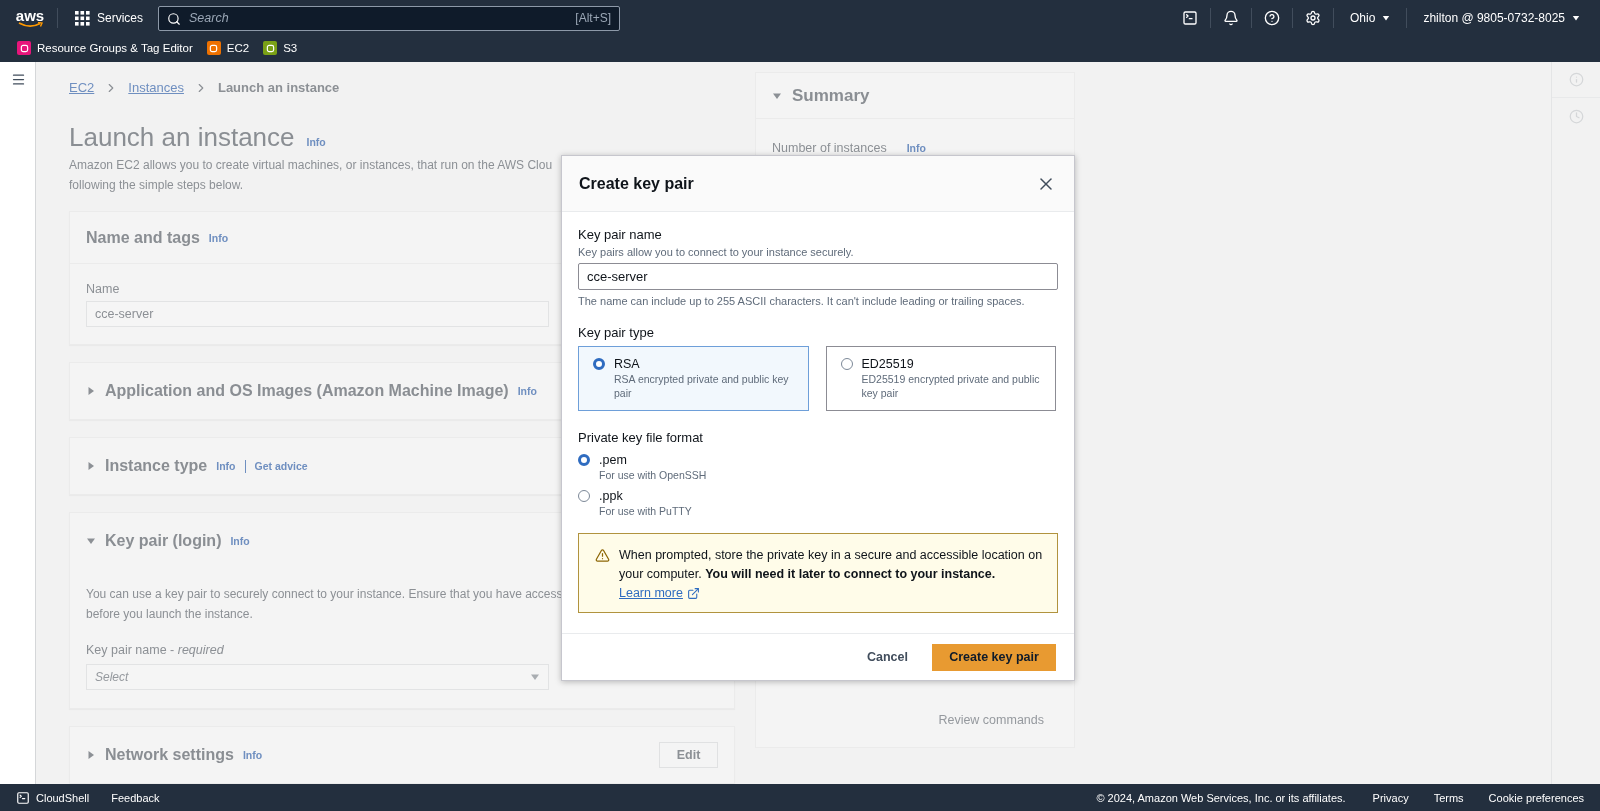 This screenshot has height=811, width=1600. What do you see at coordinates (641, 438) in the screenshot?
I see `field-label: Private key file format` at bounding box center [641, 438].